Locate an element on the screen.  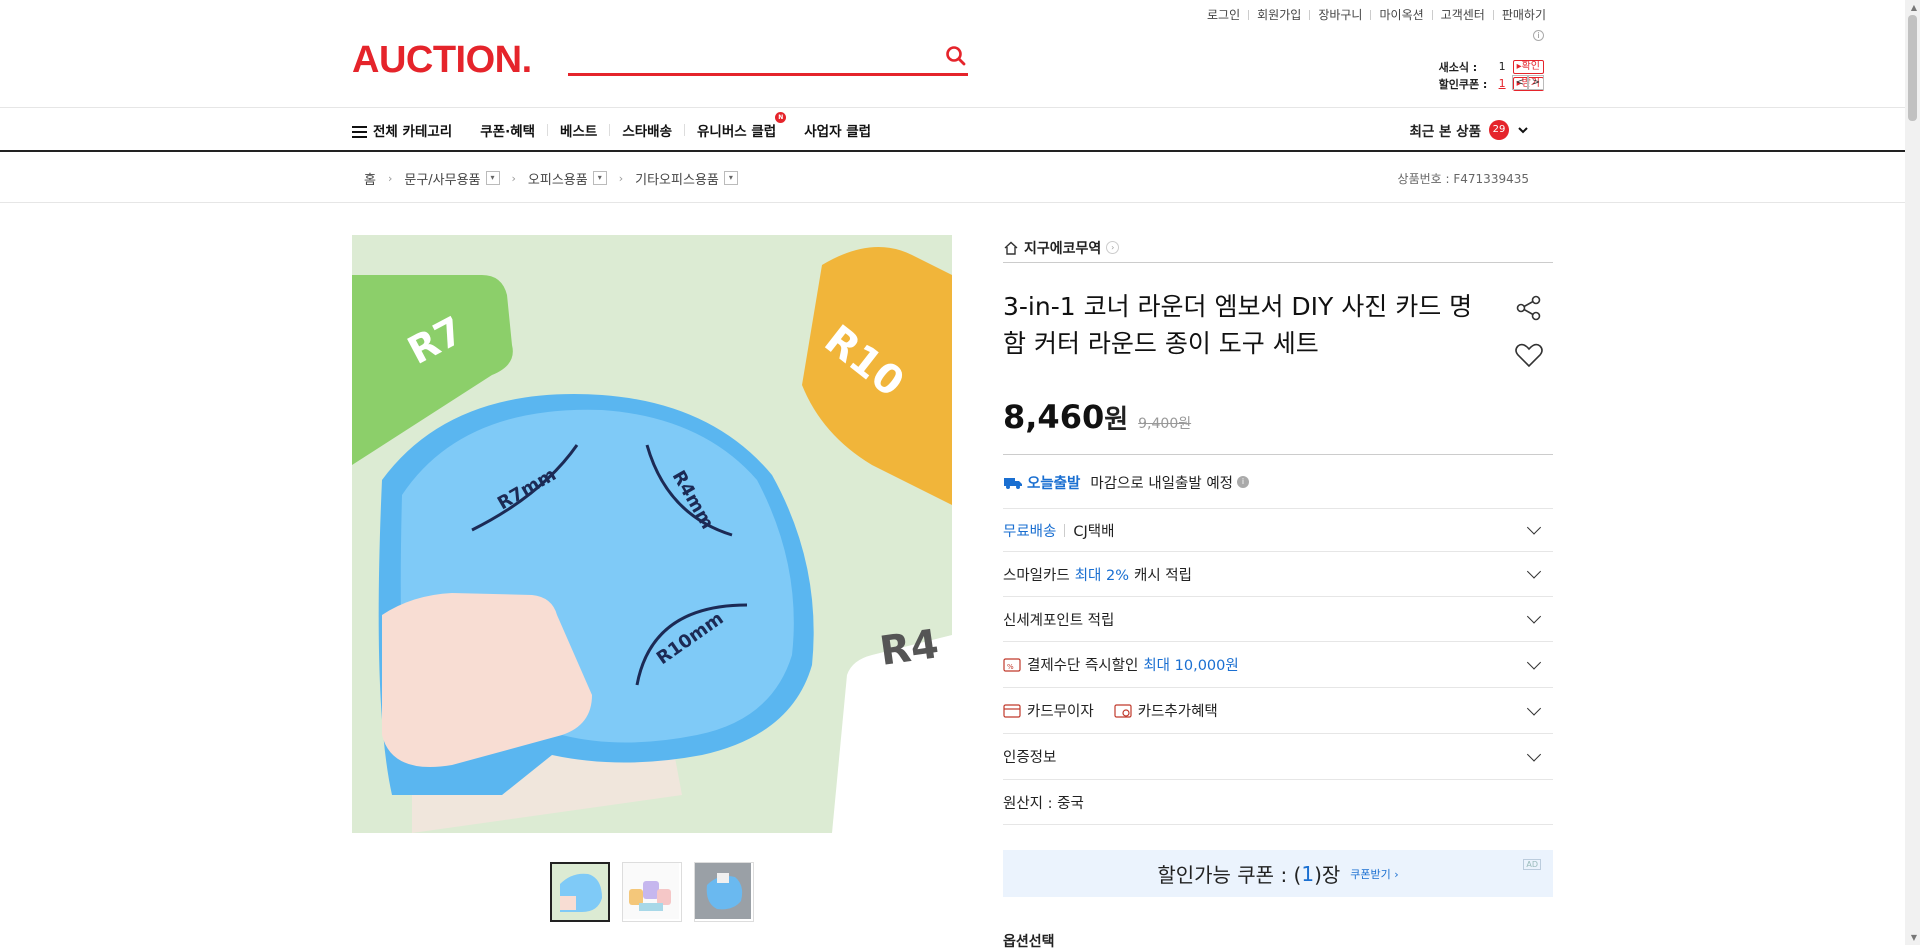
all-category-button: 전체 카테고리 is located at coordinates (402, 130).